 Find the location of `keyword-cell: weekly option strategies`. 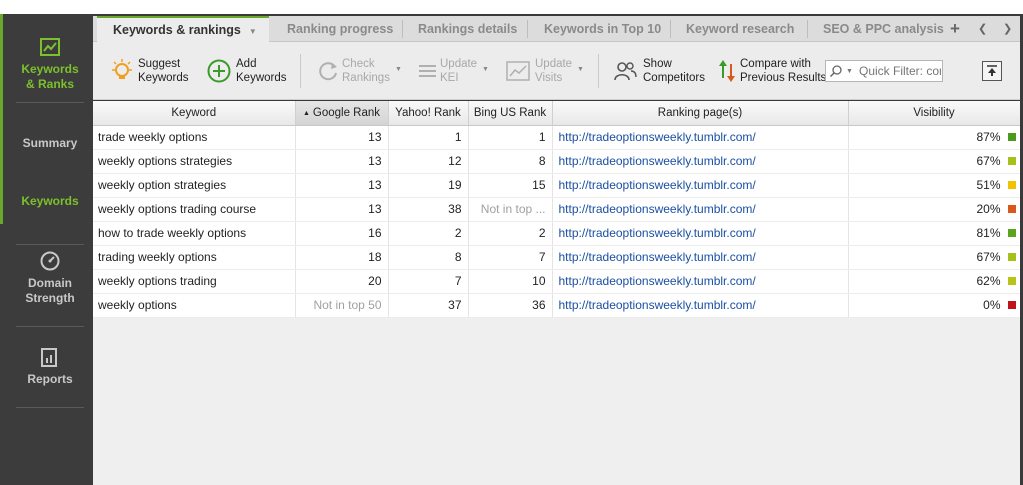

keyword-cell: weekly option strategies is located at coordinates (194, 185).